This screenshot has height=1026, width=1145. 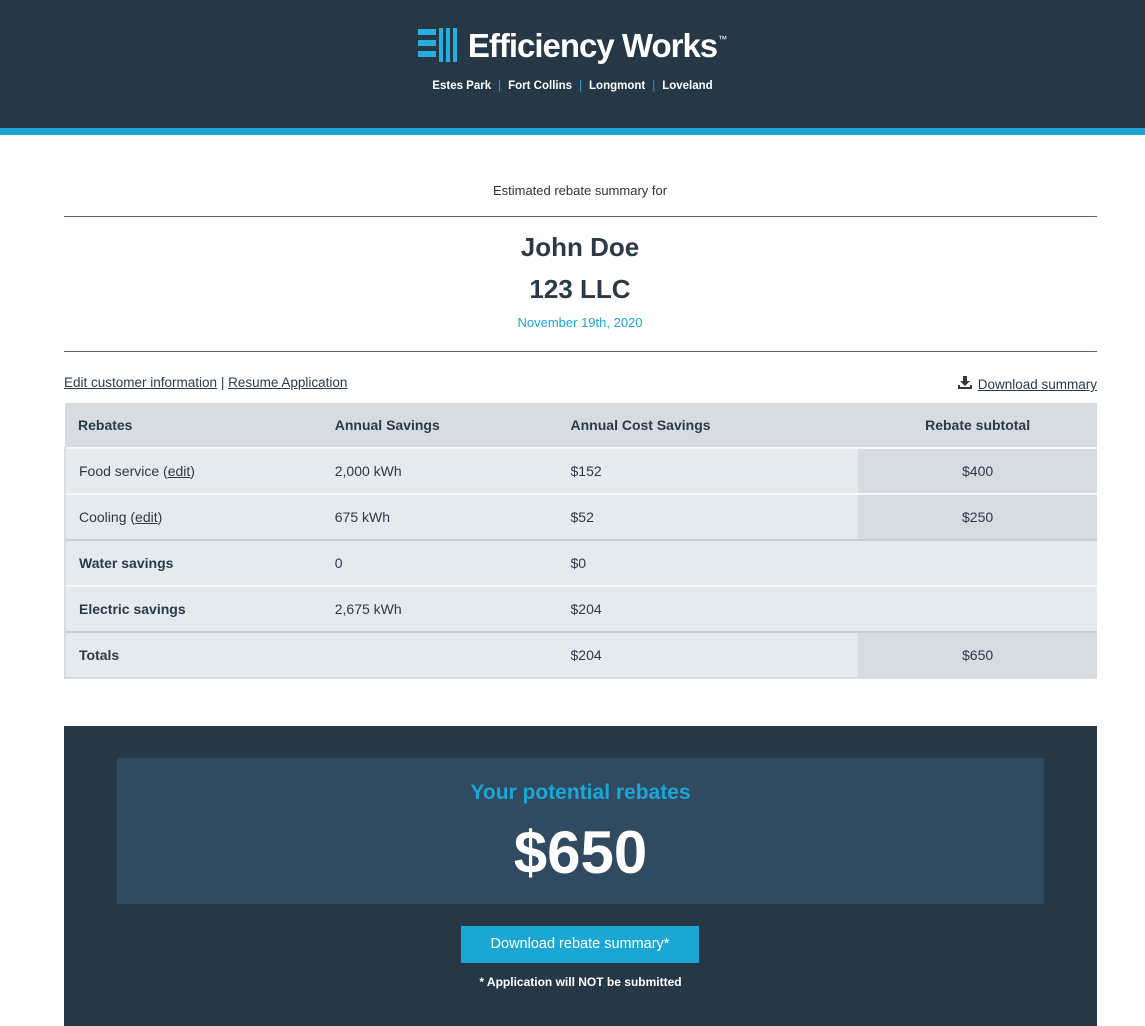 What do you see at coordinates (193, 608) in the screenshot?
I see `savings-label: Electric savings` at bounding box center [193, 608].